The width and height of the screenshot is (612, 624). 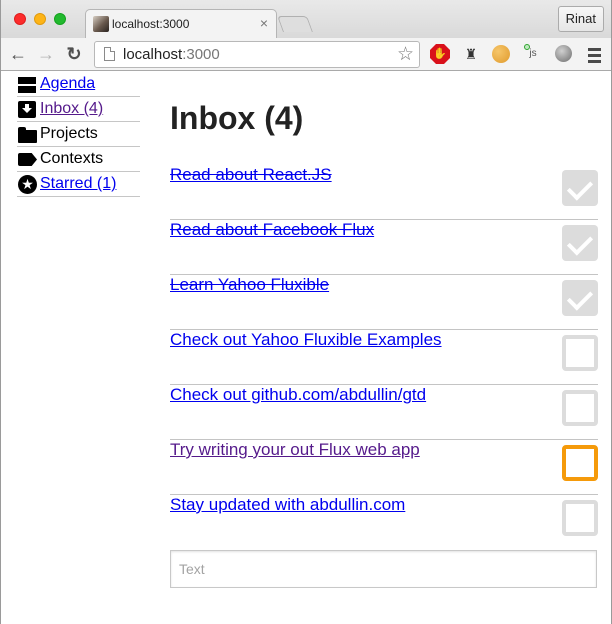 I want to click on tab-close-icon: ×, so click(x=264, y=23).